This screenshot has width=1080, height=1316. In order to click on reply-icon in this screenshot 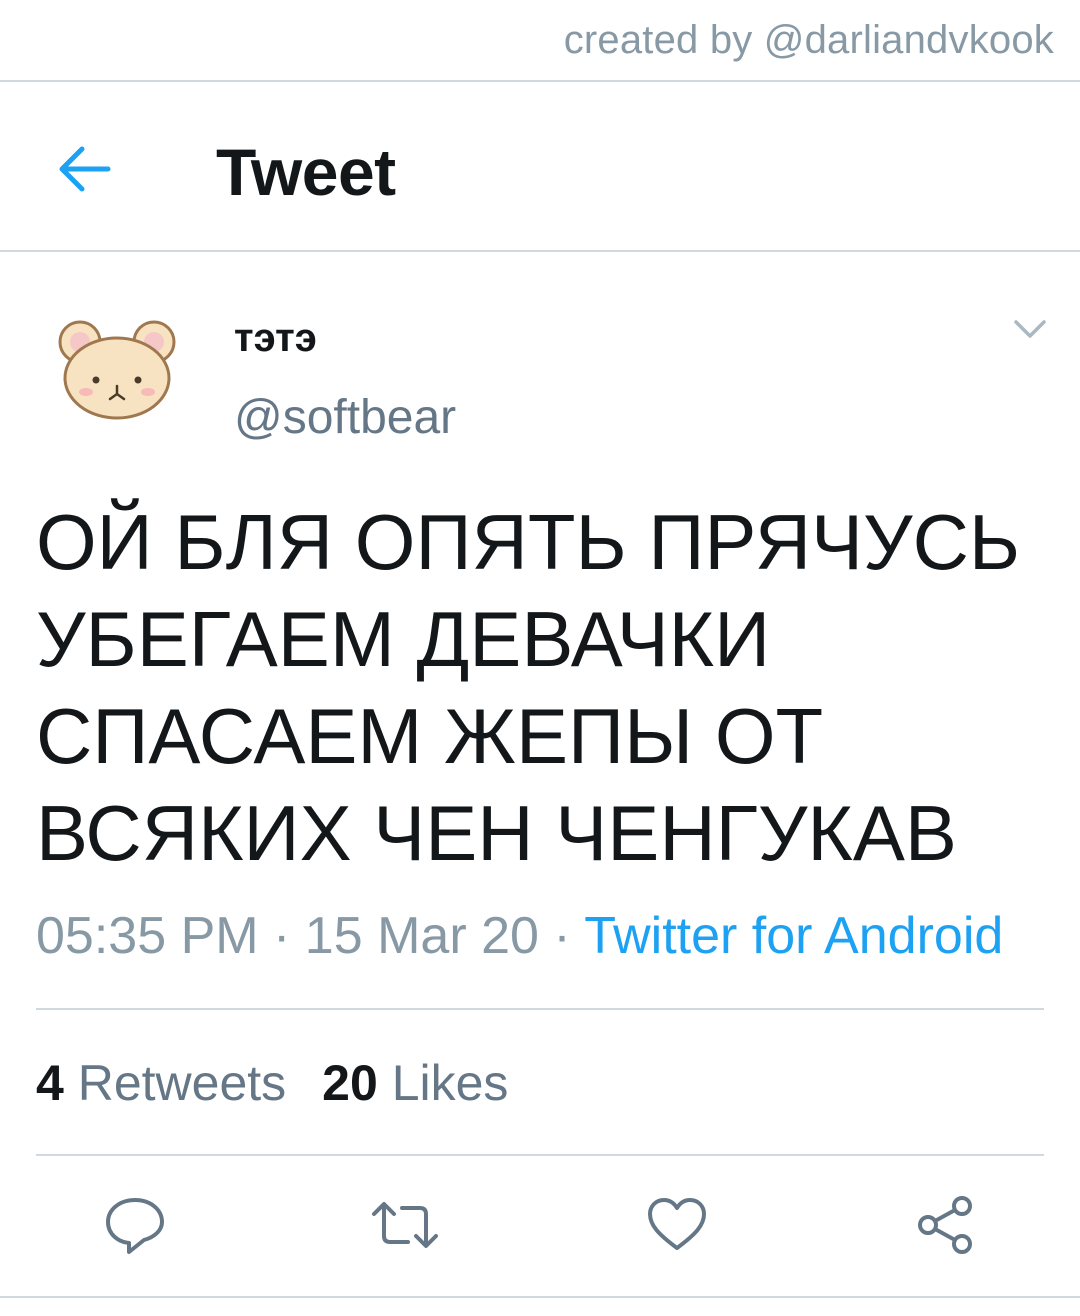, I will do `click(135, 1226)`.